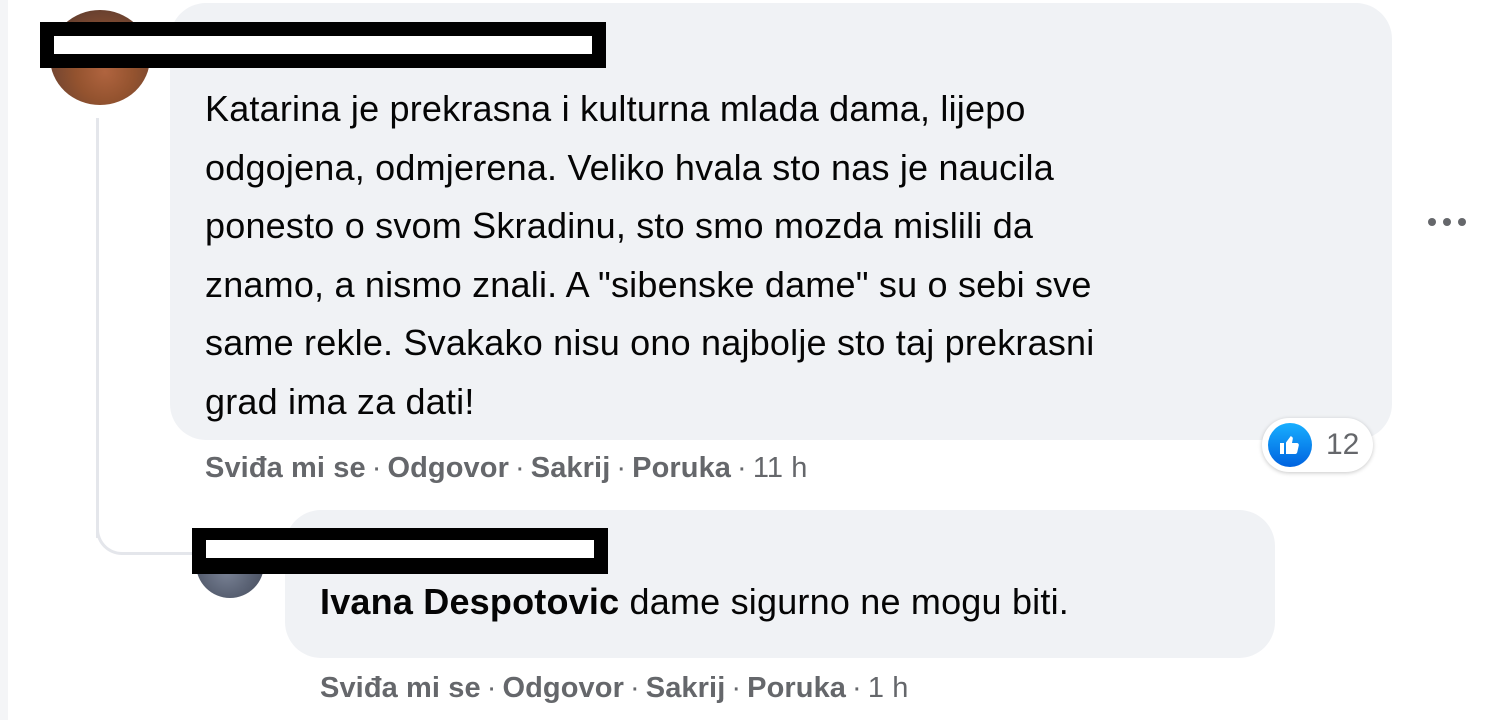 The image size is (1507, 720). What do you see at coordinates (1290, 445) in the screenshot?
I see `like-icon` at bounding box center [1290, 445].